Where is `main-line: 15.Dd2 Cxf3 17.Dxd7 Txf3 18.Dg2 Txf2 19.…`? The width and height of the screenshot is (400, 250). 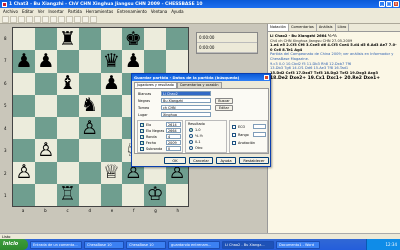
main-line: 15.Dd2 Cxf3 17.Dxd7 Txf3 18.Dg2 Txf2 19.… is located at coordinates (334, 73).